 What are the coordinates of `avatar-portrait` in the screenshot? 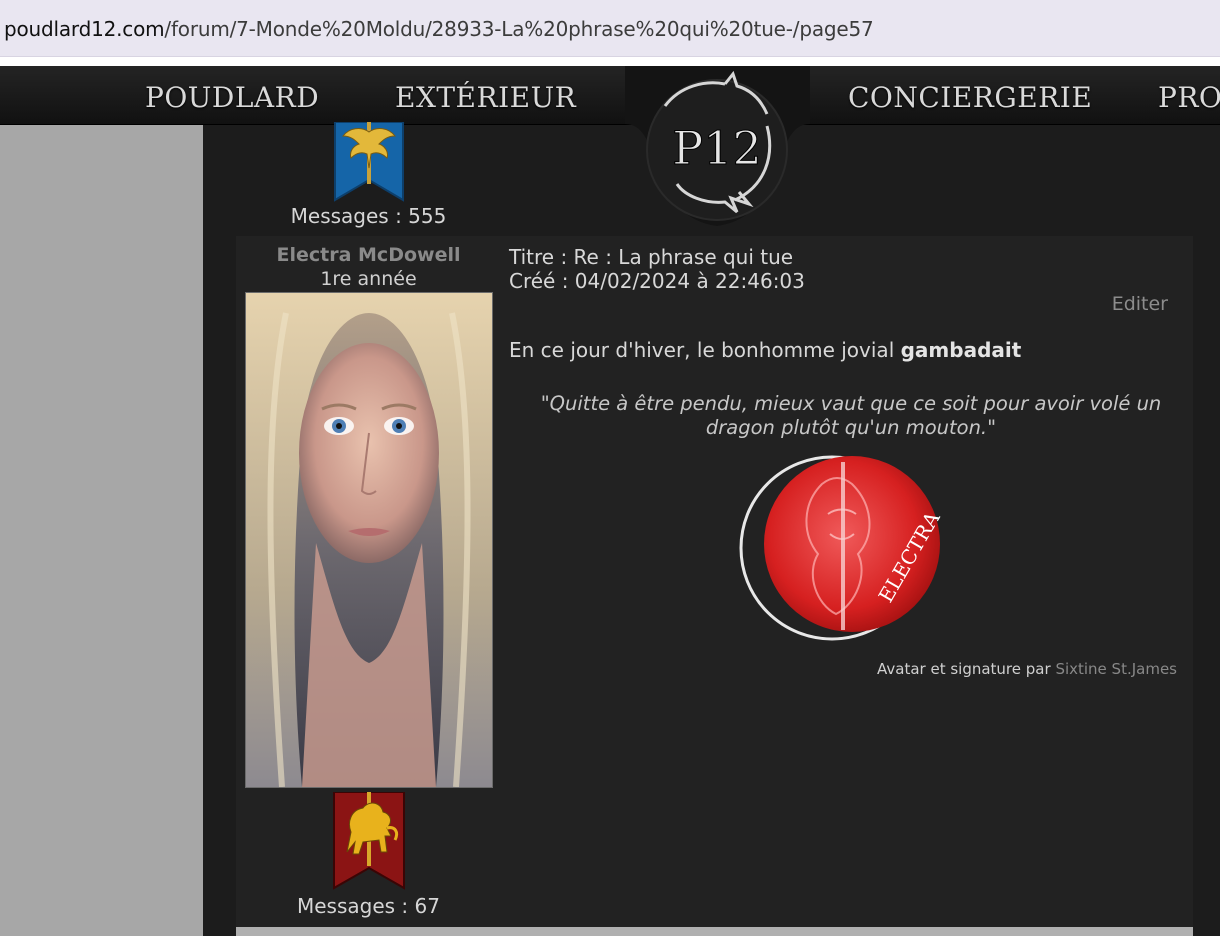 It's located at (369, 540).